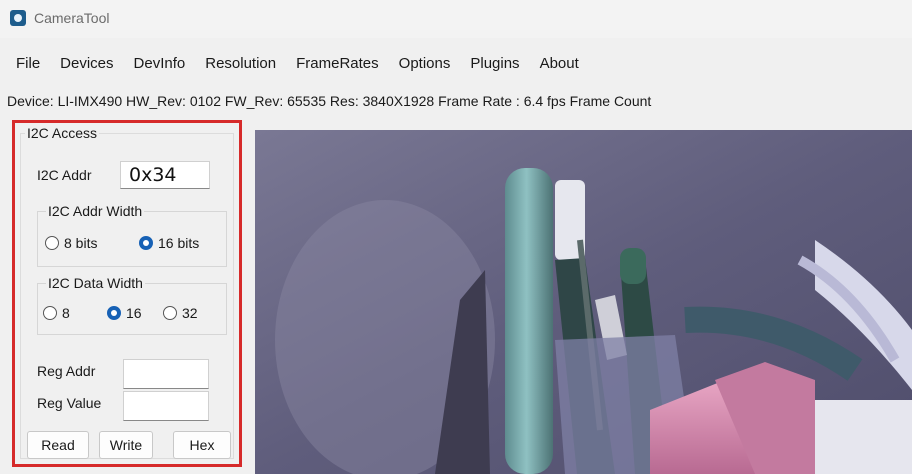  I want to click on data-width-32-radio, so click(170, 313).